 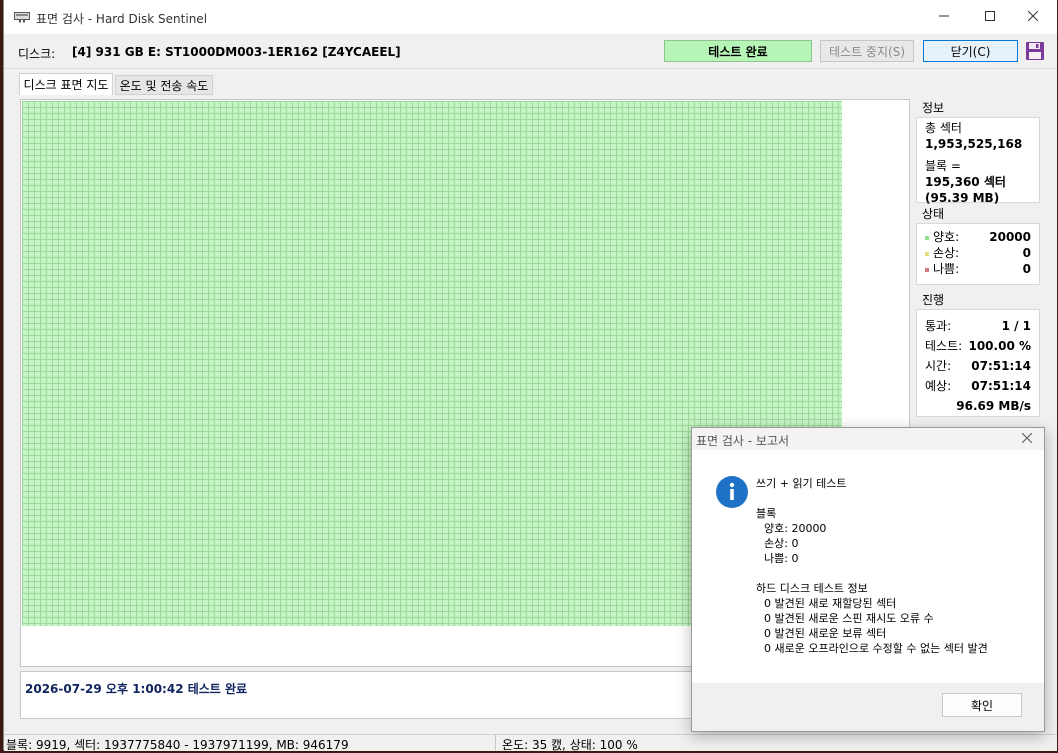 I want to click on maximize-icon, so click(x=990, y=17).